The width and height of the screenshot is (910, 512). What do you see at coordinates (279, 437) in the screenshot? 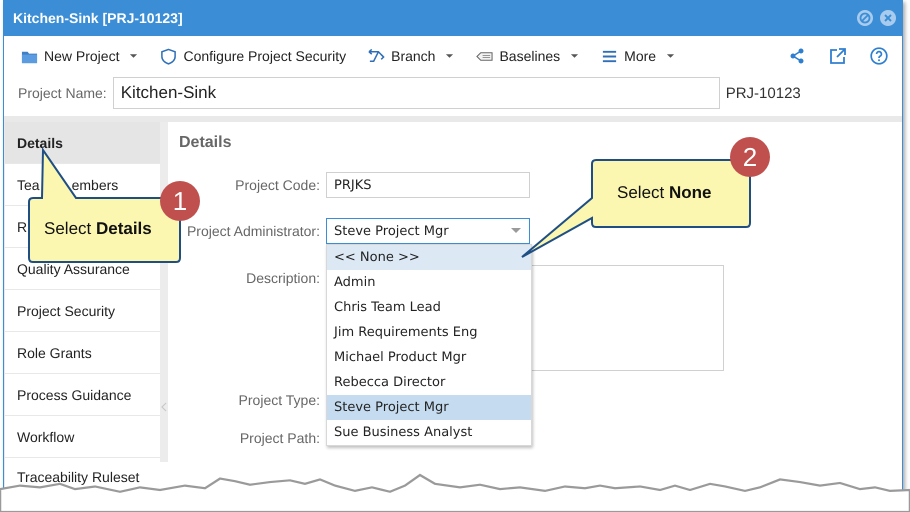
I see `field-label: Project Path:` at bounding box center [279, 437].